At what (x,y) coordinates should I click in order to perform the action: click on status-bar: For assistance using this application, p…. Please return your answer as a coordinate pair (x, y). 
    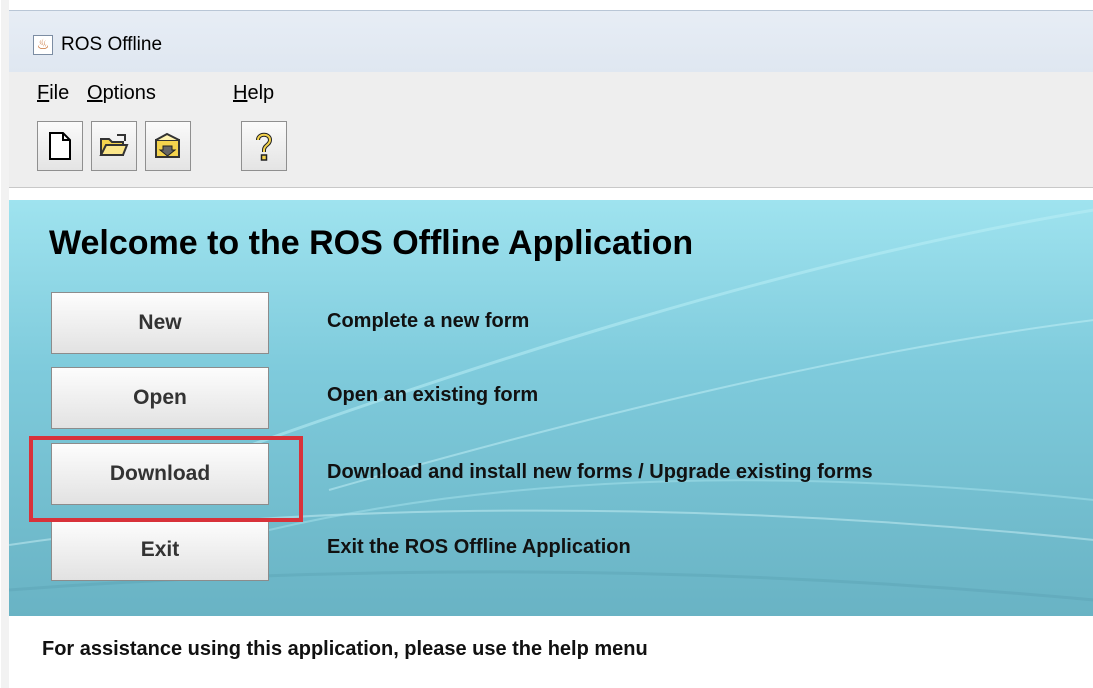
    Looking at the image, I should click on (551, 652).